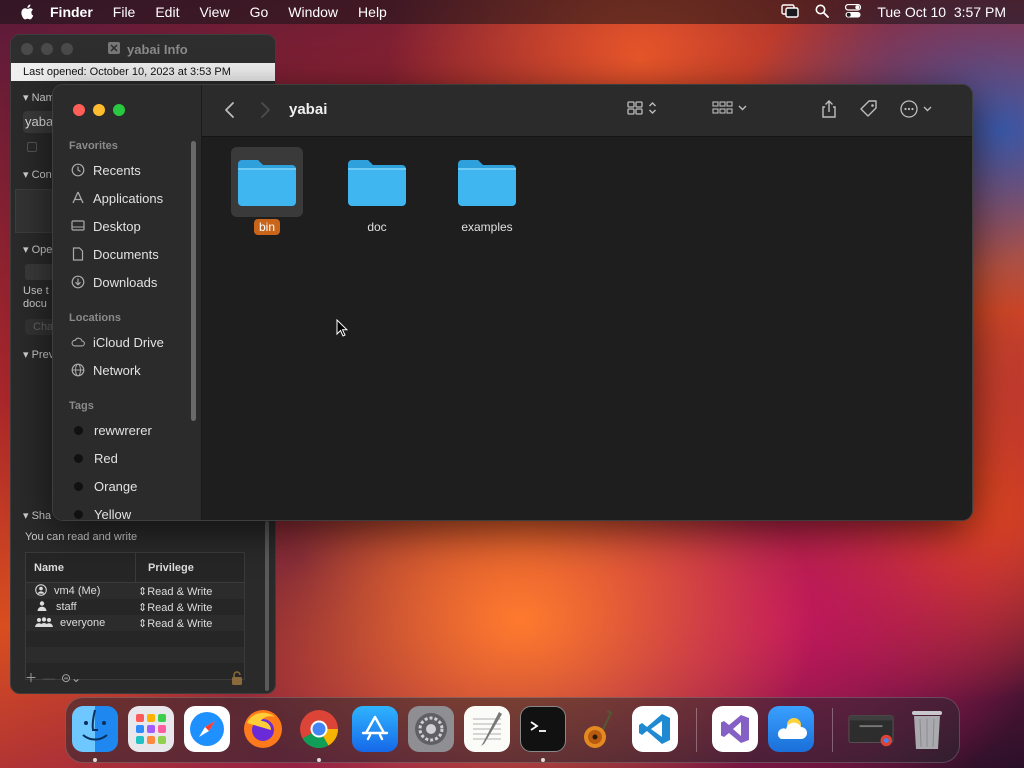 Image resolution: width=1024 pixels, height=768 pixels. Describe the element at coordinates (119, 110) in the screenshot. I see `zoom-button` at that location.